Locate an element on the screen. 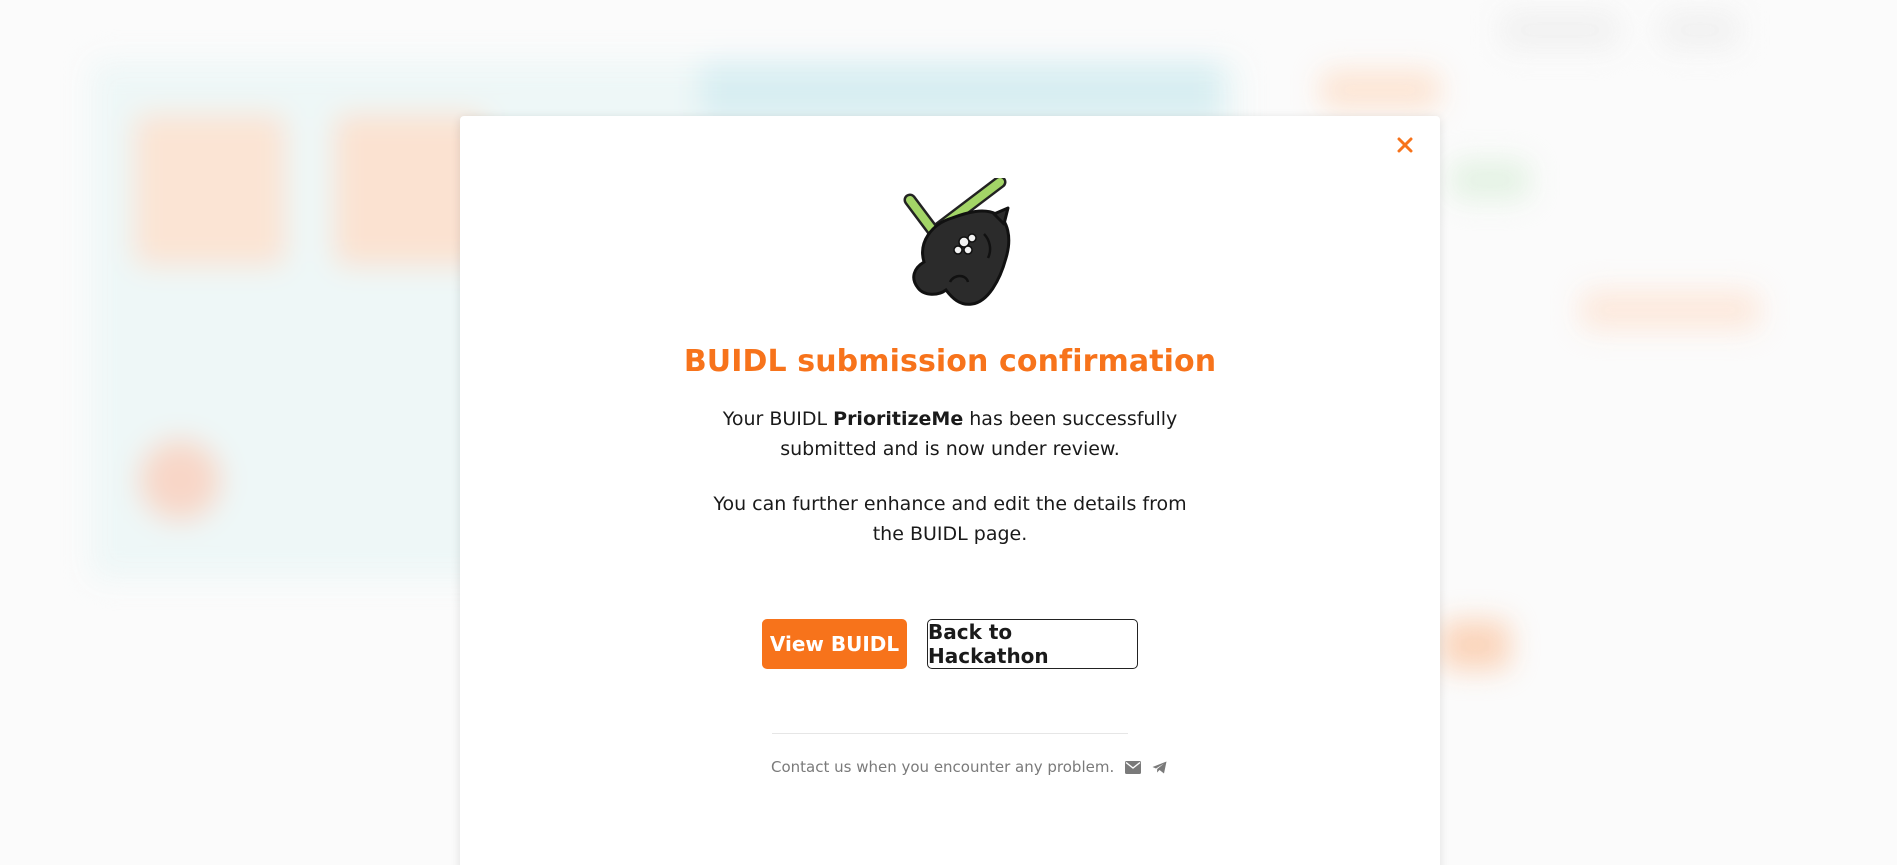  view-buidl-button: View BUIDL is located at coordinates (834, 644).